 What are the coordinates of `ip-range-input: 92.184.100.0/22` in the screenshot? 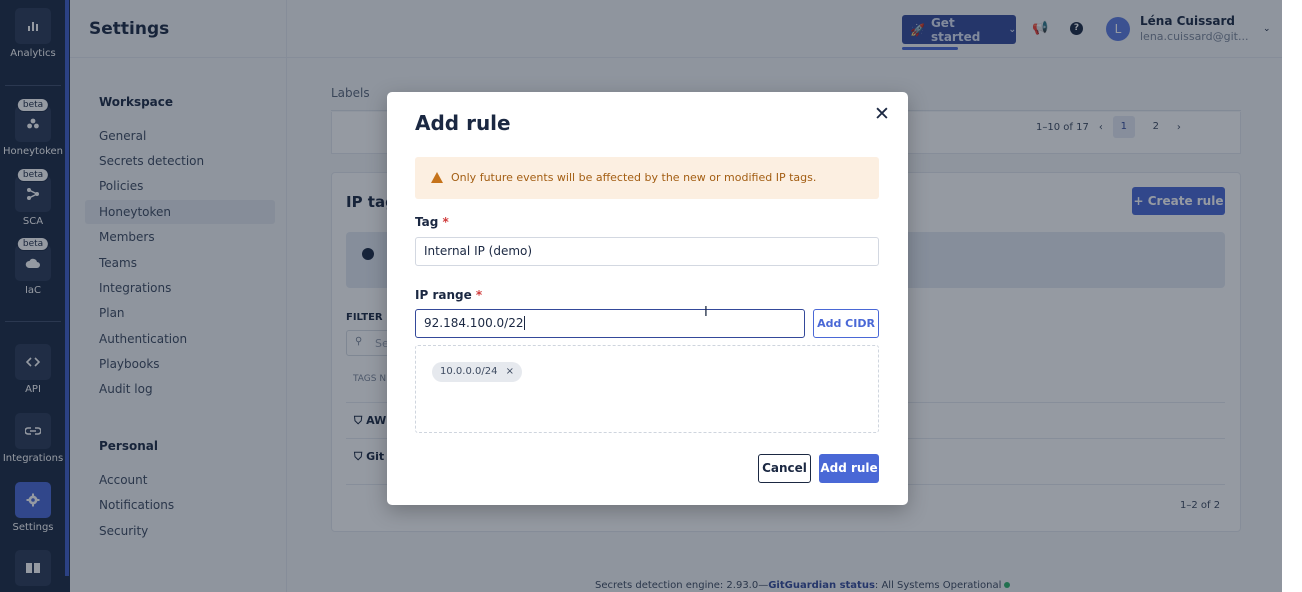 It's located at (610, 323).